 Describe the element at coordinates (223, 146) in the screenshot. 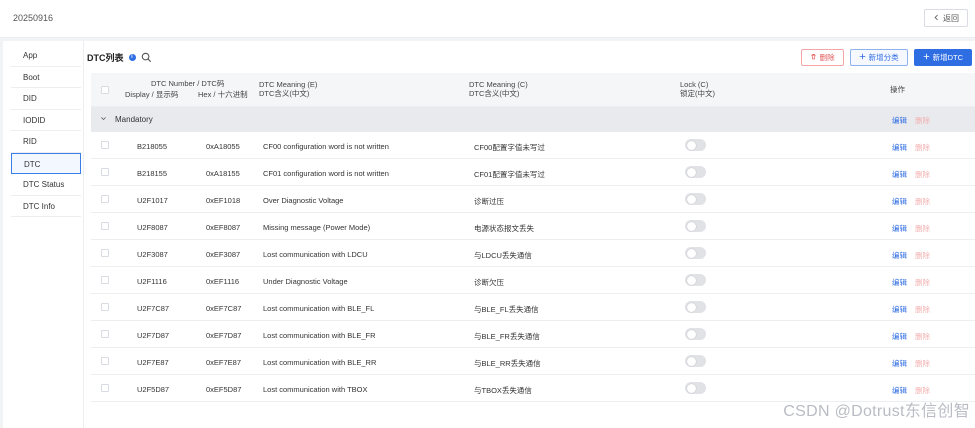

I see `dtc-hex-code: 0xA18055` at that location.